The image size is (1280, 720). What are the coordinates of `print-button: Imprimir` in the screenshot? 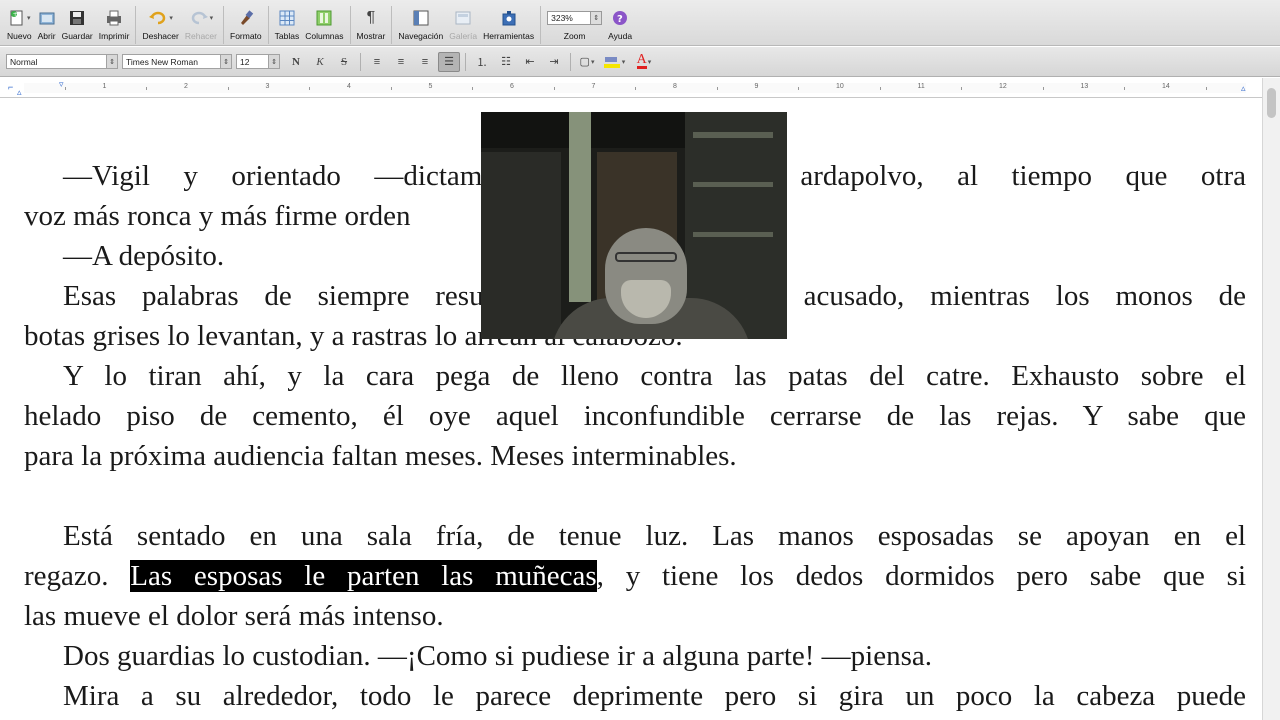 It's located at (114, 23).